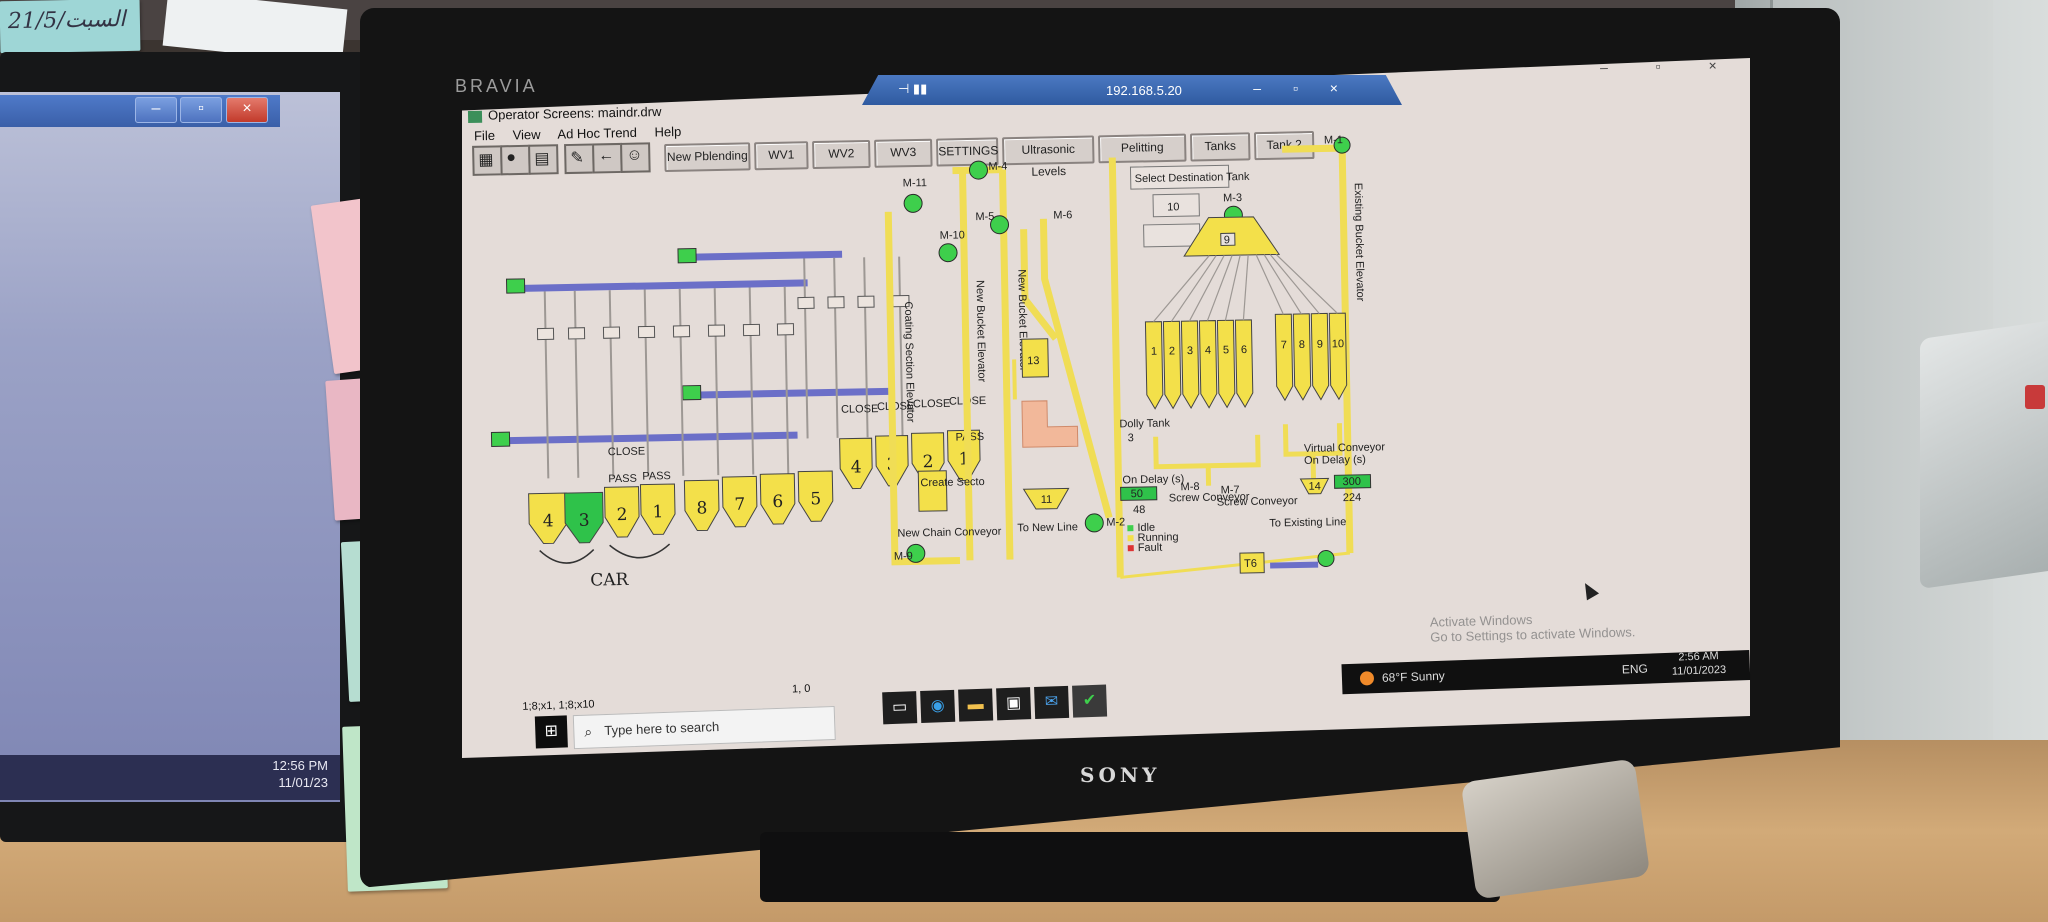 The width and height of the screenshot is (2048, 922). What do you see at coordinates (952, 482) in the screenshot?
I see `create-secto-label: Create Secto` at bounding box center [952, 482].